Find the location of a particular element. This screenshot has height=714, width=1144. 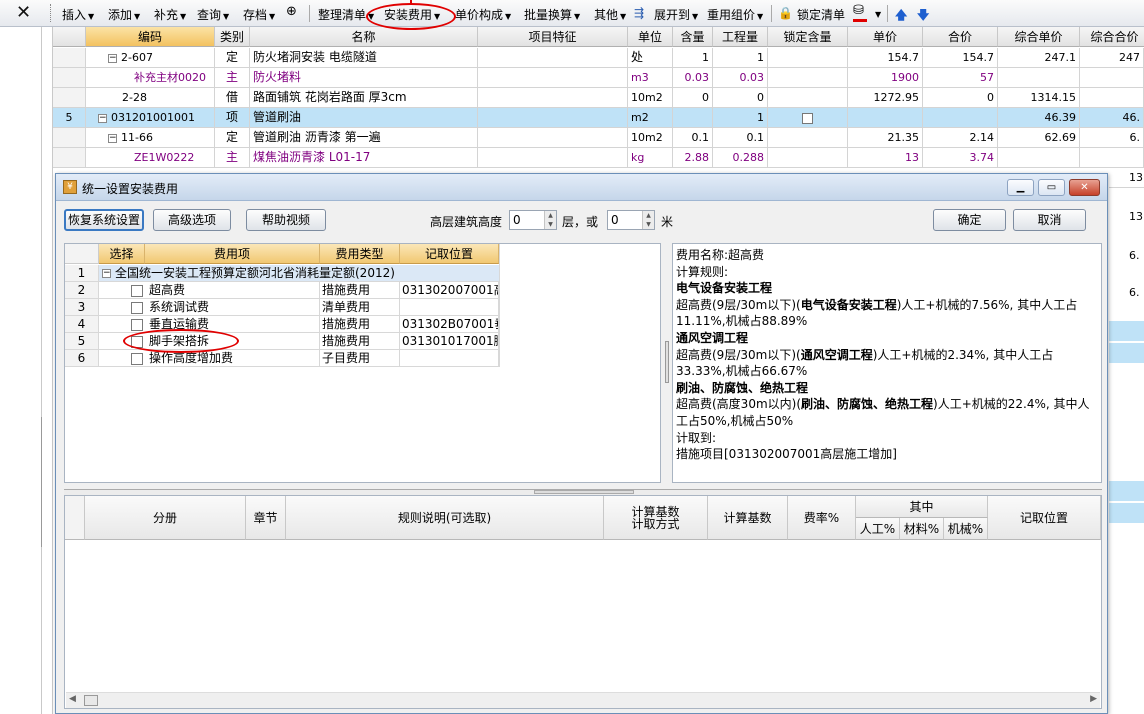

qty-cell: 0.03 is located at coordinates (693, 77).